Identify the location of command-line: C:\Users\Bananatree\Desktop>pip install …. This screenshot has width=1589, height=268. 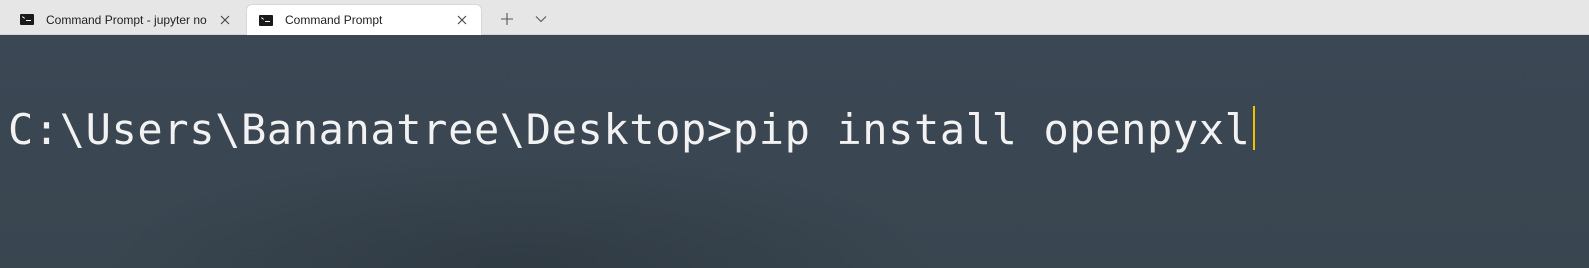
(631, 130).